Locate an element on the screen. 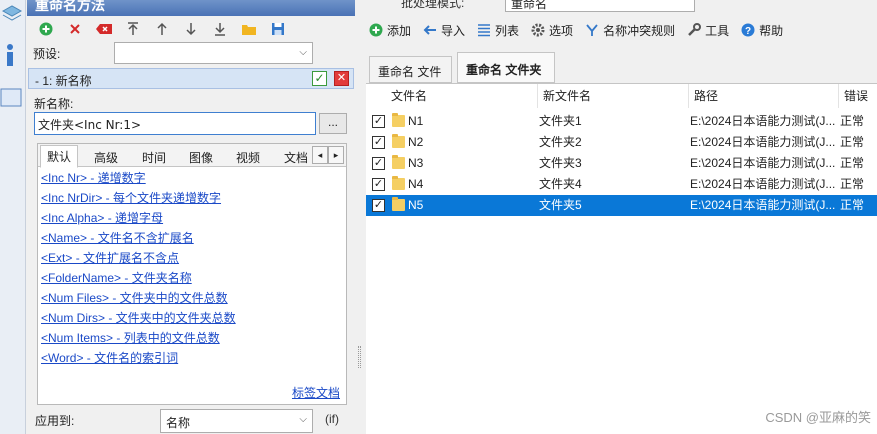 This screenshot has width=877, height=434. menu-list: 列表 is located at coordinates (498, 30).